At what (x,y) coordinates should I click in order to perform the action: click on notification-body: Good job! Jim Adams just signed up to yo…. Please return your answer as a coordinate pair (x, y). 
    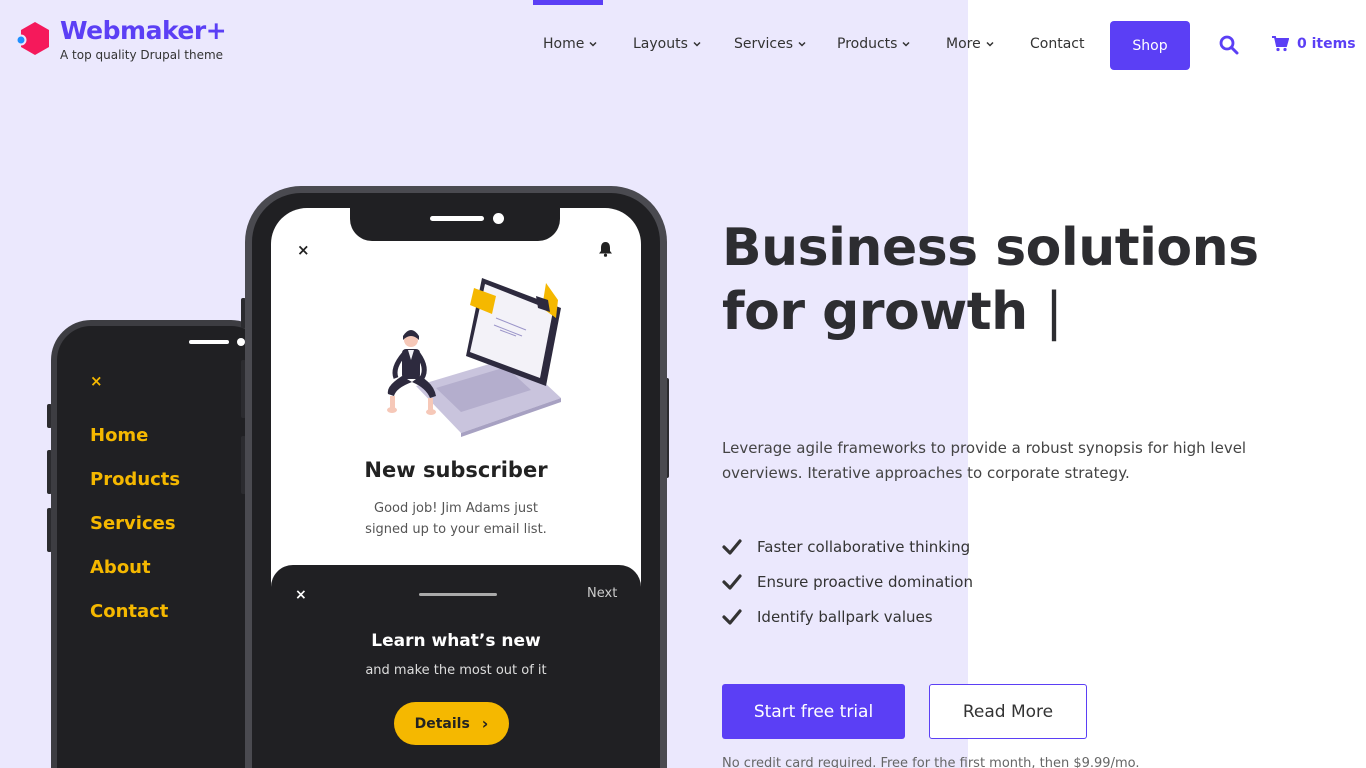
    Looking at the image, I should click on (456, 519).